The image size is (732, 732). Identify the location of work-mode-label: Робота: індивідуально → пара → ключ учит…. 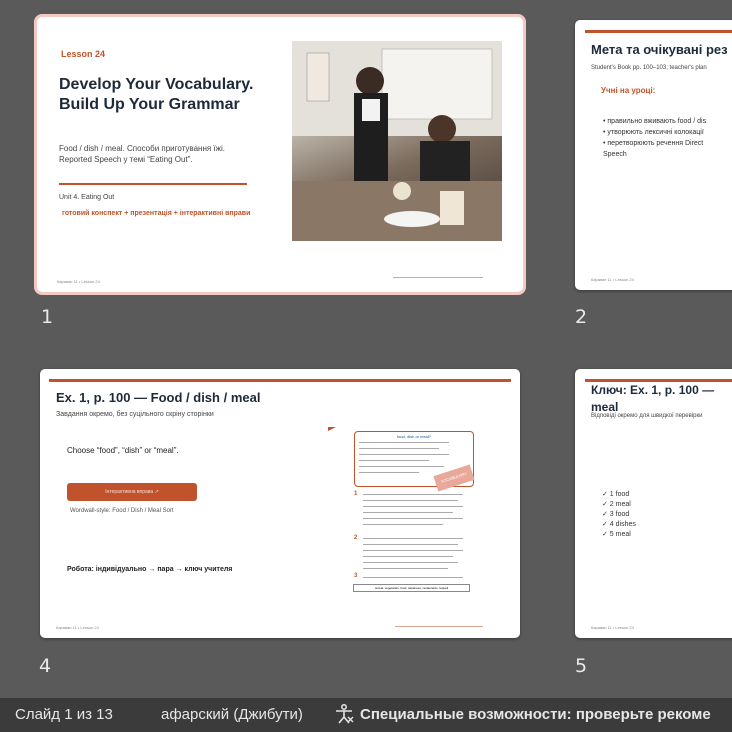
(150, 569).